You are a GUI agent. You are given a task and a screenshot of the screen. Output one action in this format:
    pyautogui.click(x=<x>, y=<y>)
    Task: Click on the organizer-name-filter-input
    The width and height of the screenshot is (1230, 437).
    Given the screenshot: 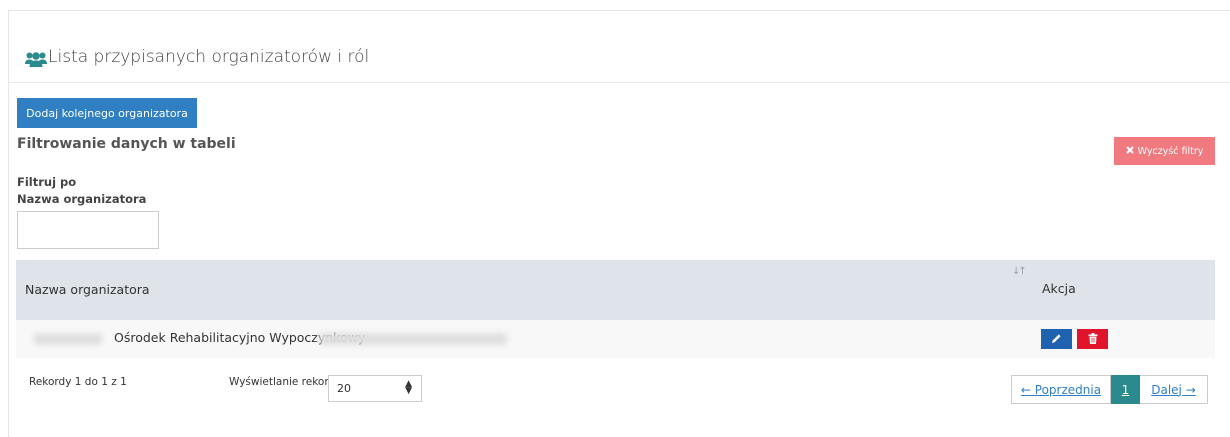 What is the action you would take?
    pyautogui.click(x=88, y=230)
    